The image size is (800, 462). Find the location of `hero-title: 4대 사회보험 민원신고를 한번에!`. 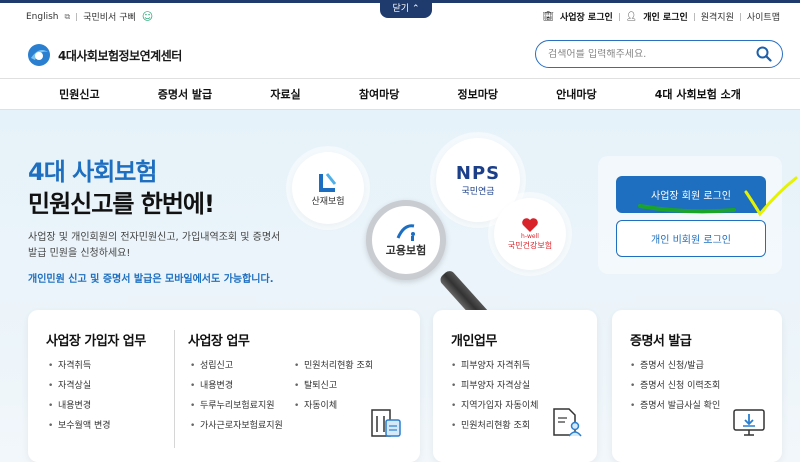

hero-title: 4대 사회보험 민원신고를 한번에! is located at coordinates (121, 188).